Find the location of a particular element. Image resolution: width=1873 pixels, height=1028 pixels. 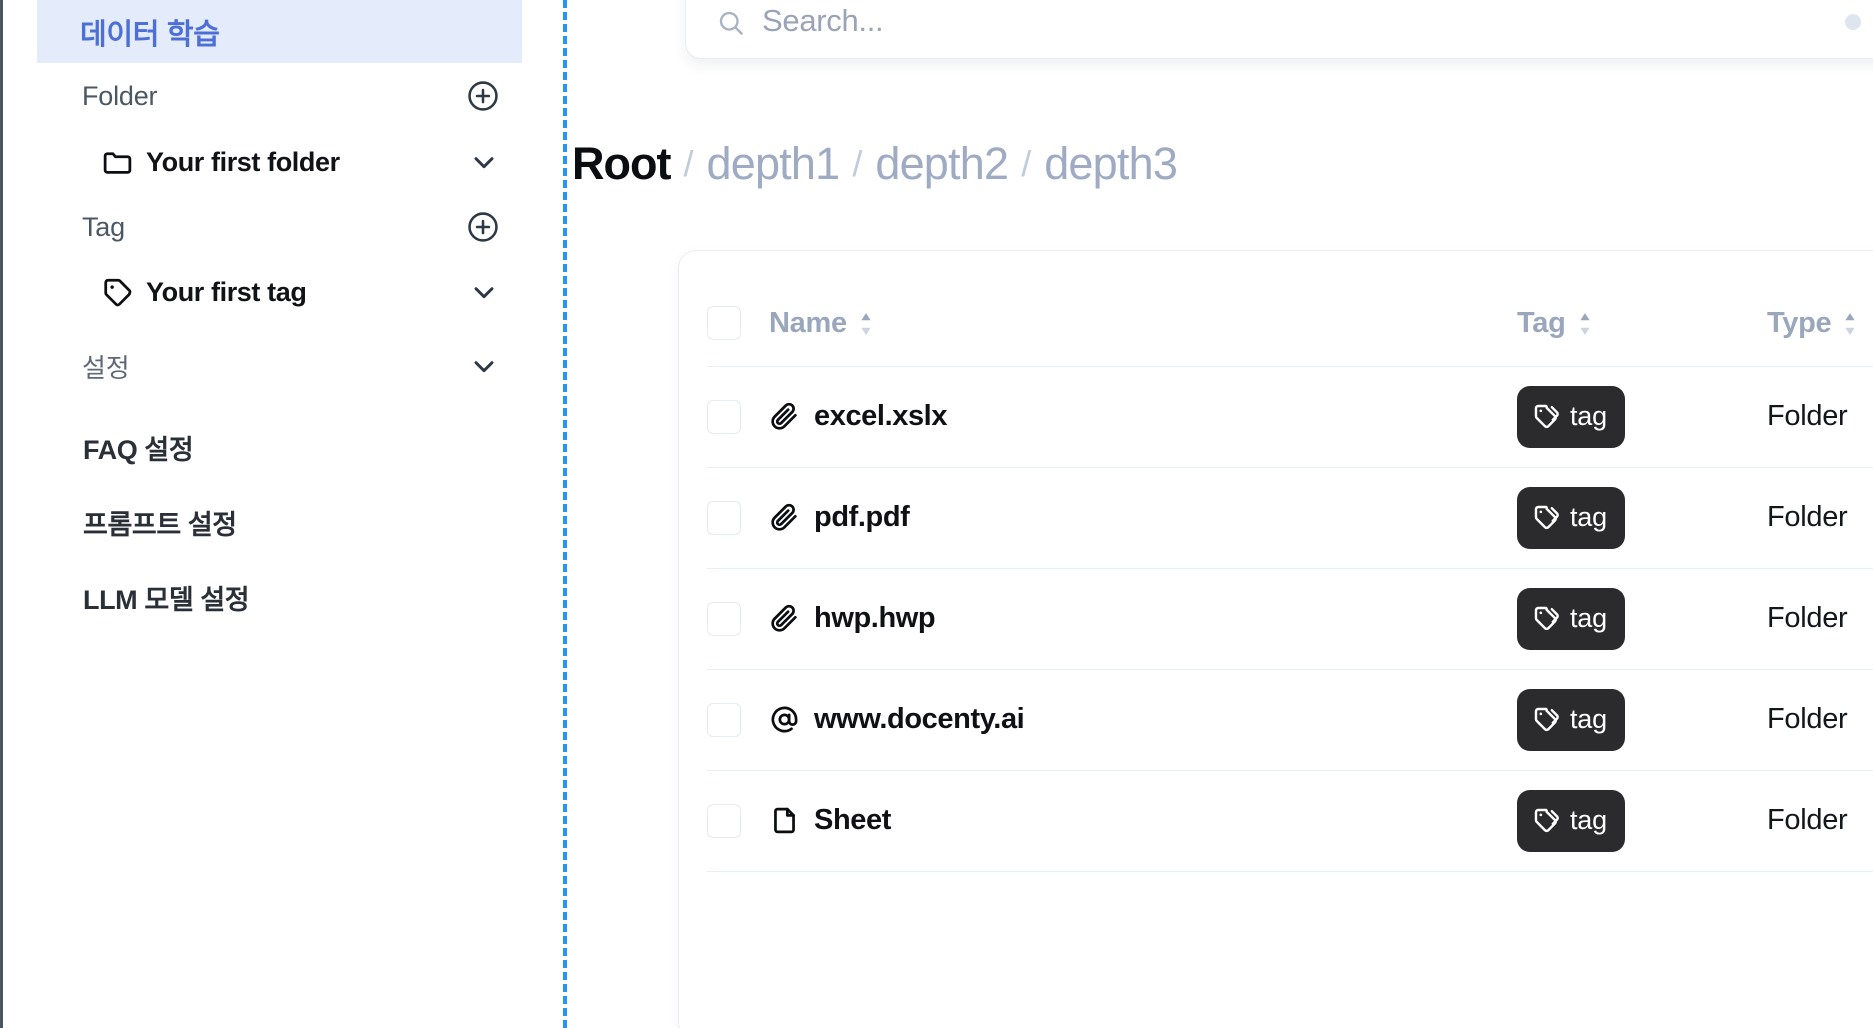

sidebar-item-label: FAQ 설정 is located at coordinates (138, 449).